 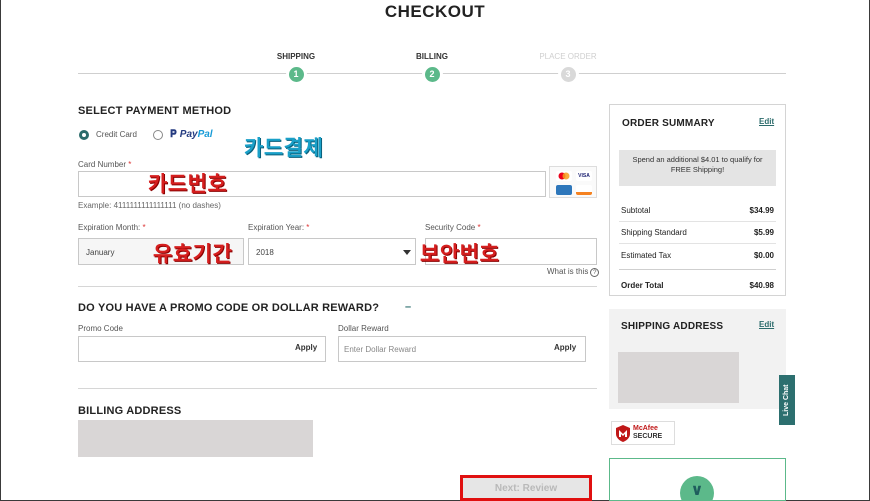 I want to click on live-chat-tab: Live Chat, so click(x=787, y=400).